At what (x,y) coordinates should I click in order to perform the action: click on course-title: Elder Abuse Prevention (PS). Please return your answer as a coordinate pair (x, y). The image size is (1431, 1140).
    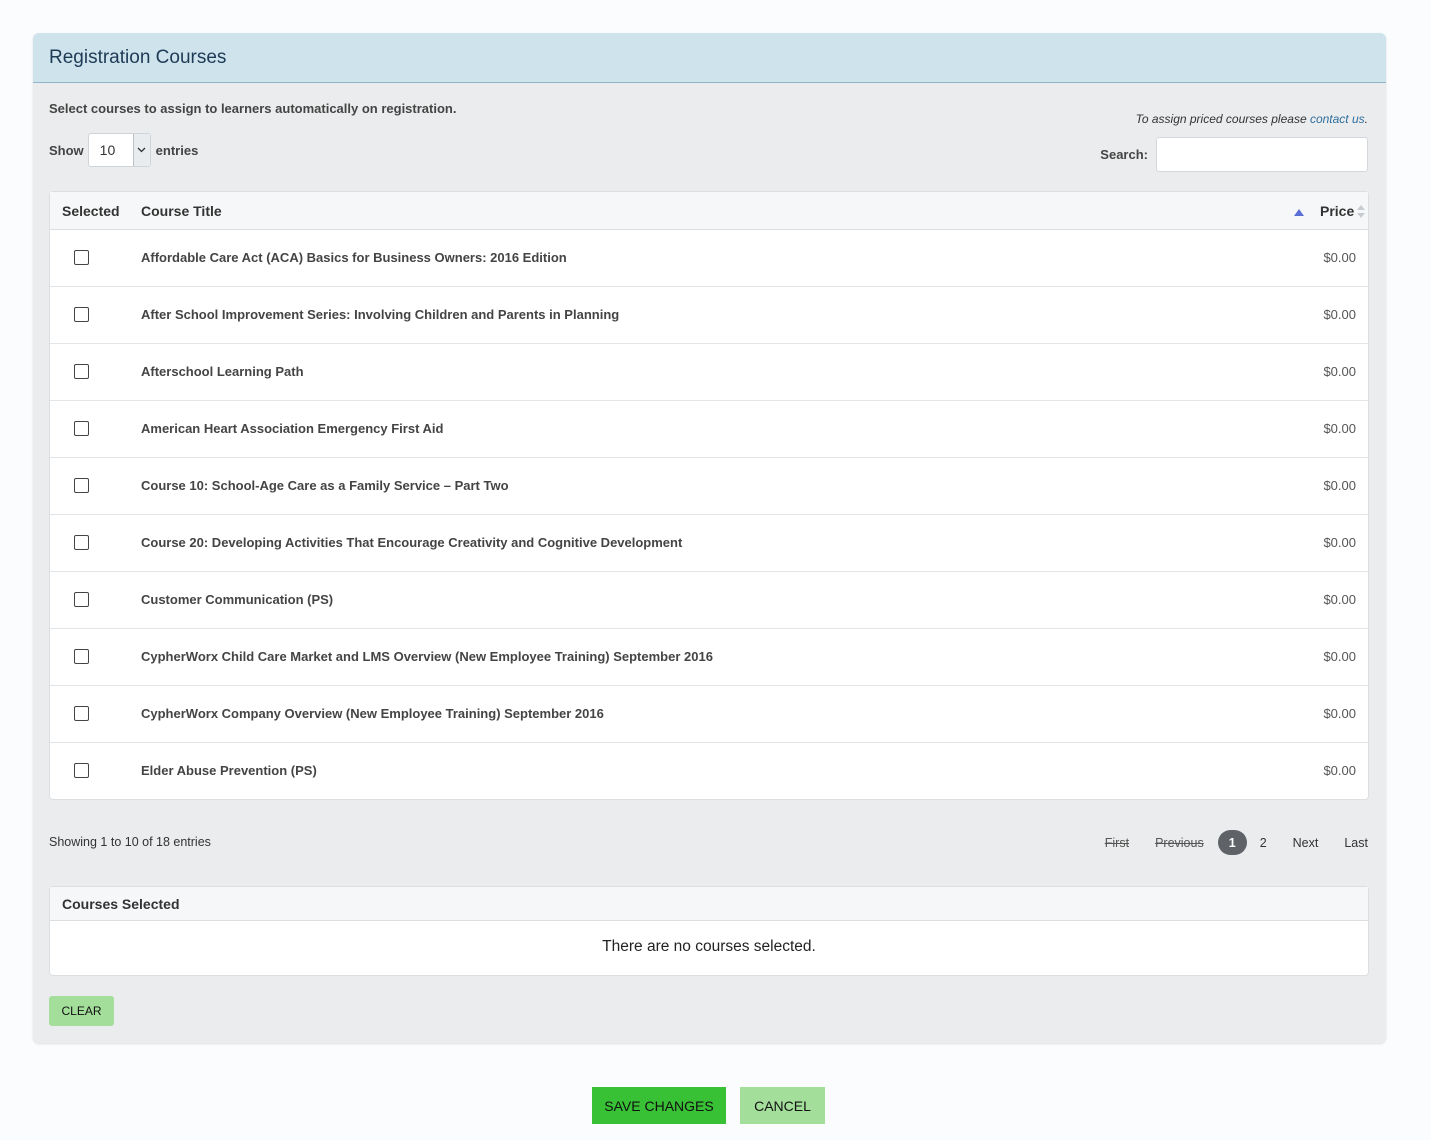
    Looking at the image, I should click on (229, 770).